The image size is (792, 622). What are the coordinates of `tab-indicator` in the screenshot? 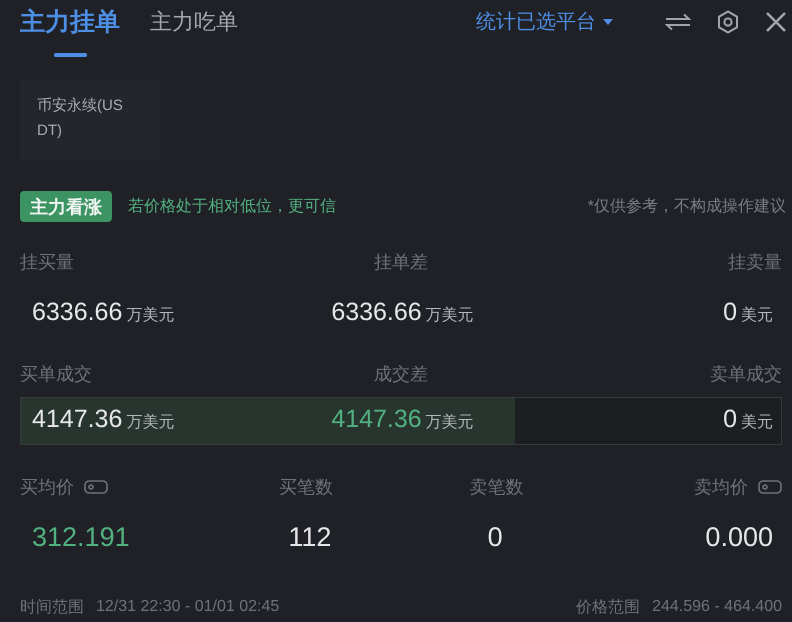 It's located at (70, 55).